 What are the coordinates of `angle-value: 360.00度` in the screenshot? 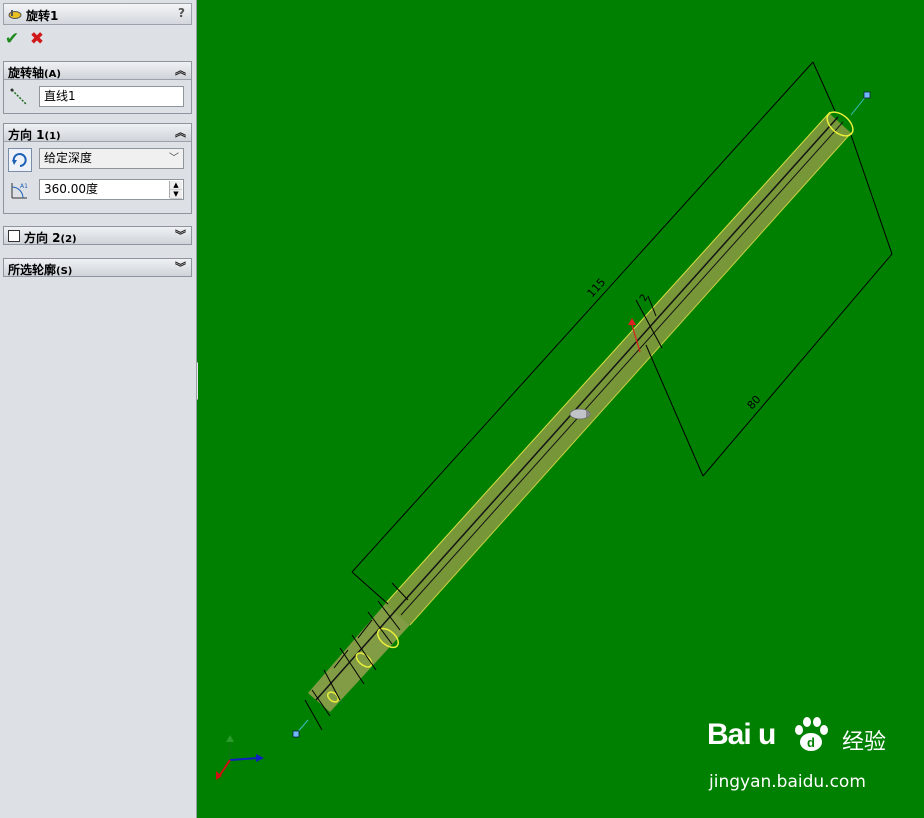 It's located at (71, 189).